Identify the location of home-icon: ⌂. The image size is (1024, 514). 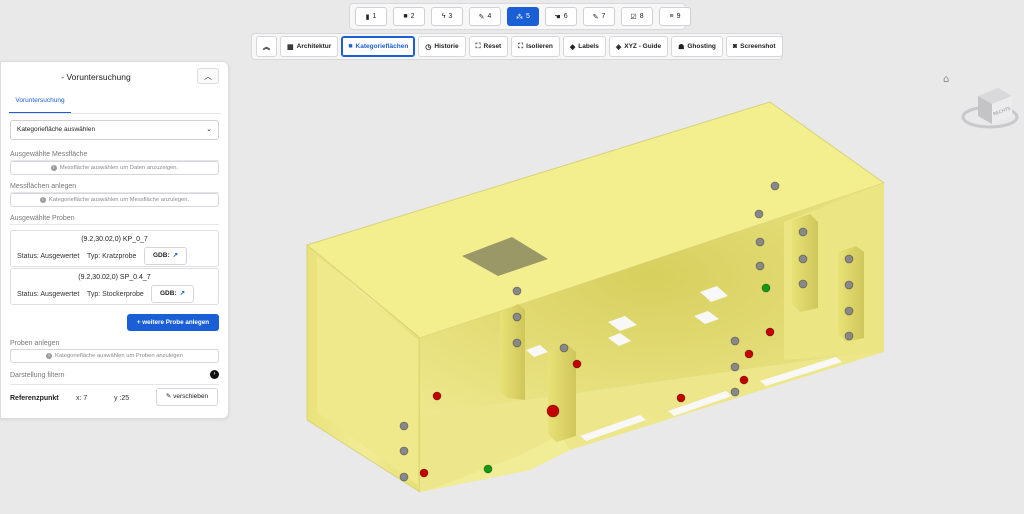
(946, 79).